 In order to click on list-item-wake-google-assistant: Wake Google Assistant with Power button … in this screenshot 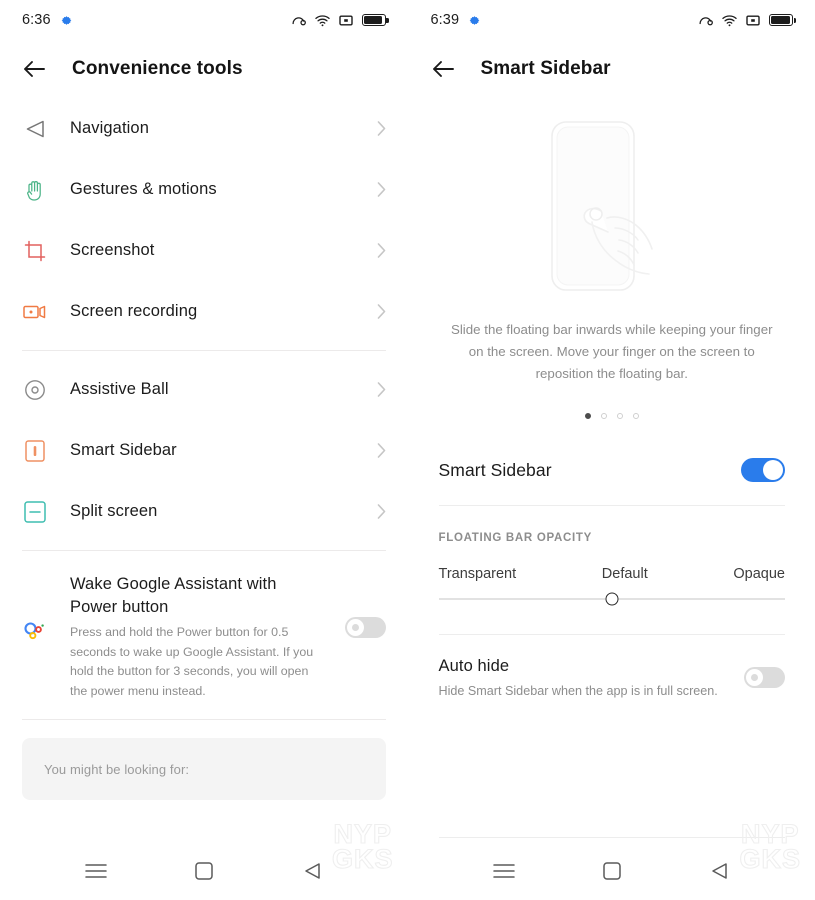, I will do `click(204, 635)`.